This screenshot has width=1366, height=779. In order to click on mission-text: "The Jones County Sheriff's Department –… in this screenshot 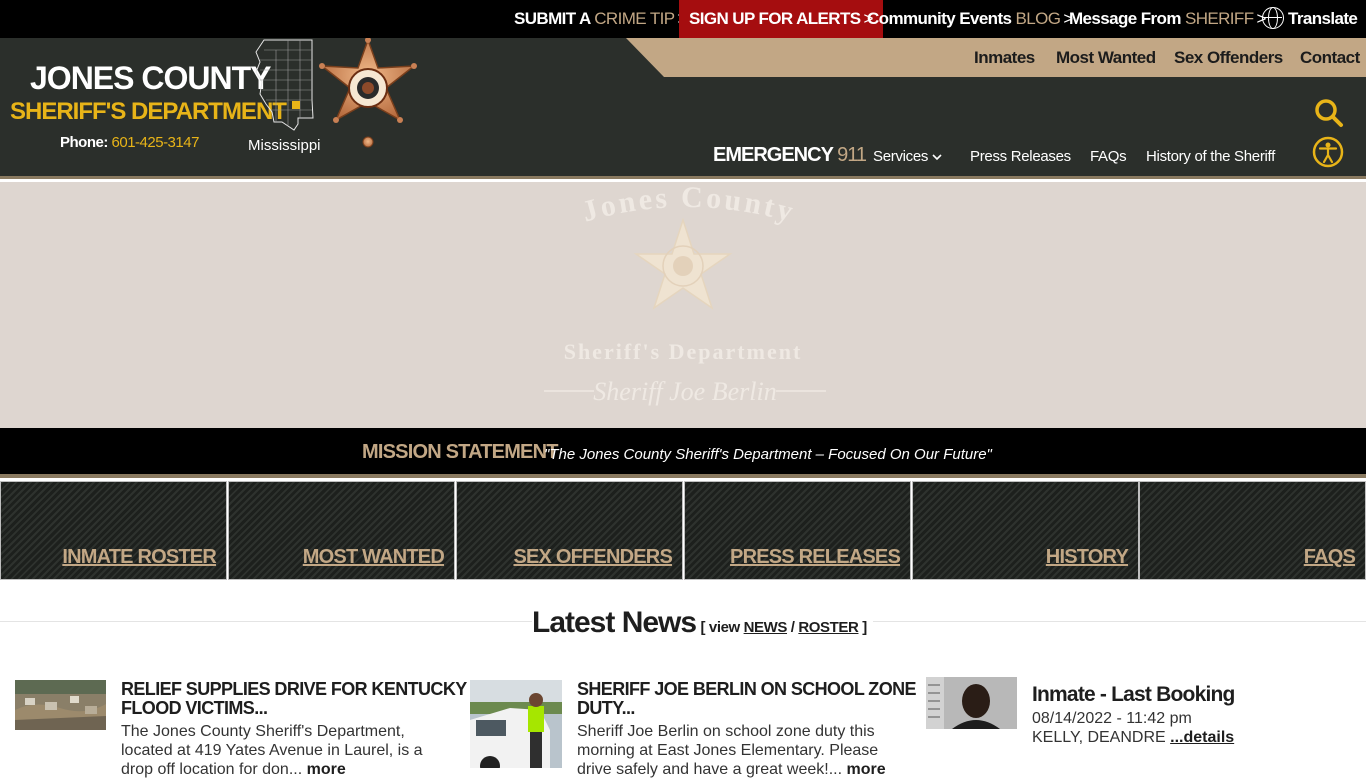, I will do `click(768, 454)`.